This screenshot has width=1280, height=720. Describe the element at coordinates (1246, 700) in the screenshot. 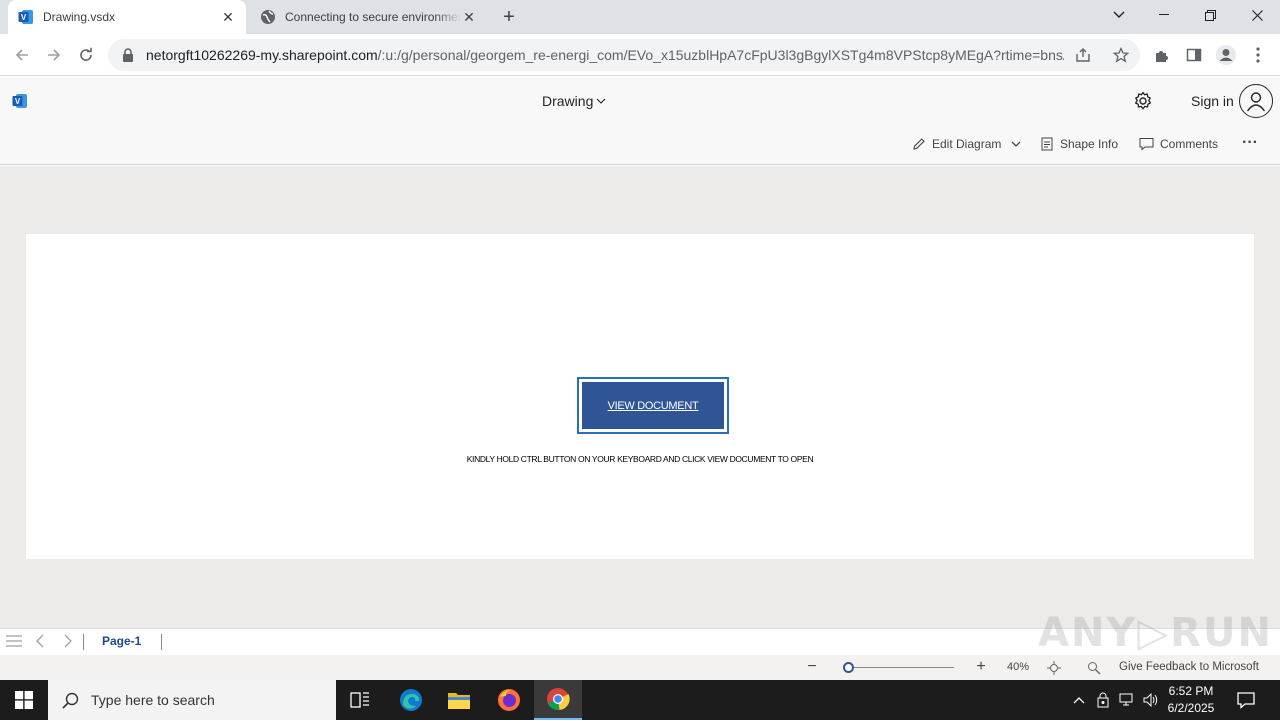

I see `notification-icon` at that location.